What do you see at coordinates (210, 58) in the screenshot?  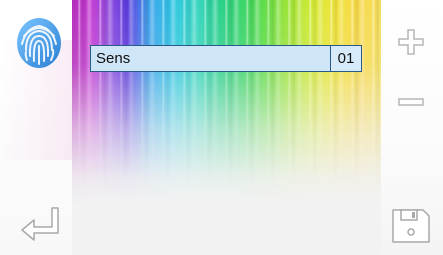 I see `setting-label: Sens` at bounding box center [210, 58].